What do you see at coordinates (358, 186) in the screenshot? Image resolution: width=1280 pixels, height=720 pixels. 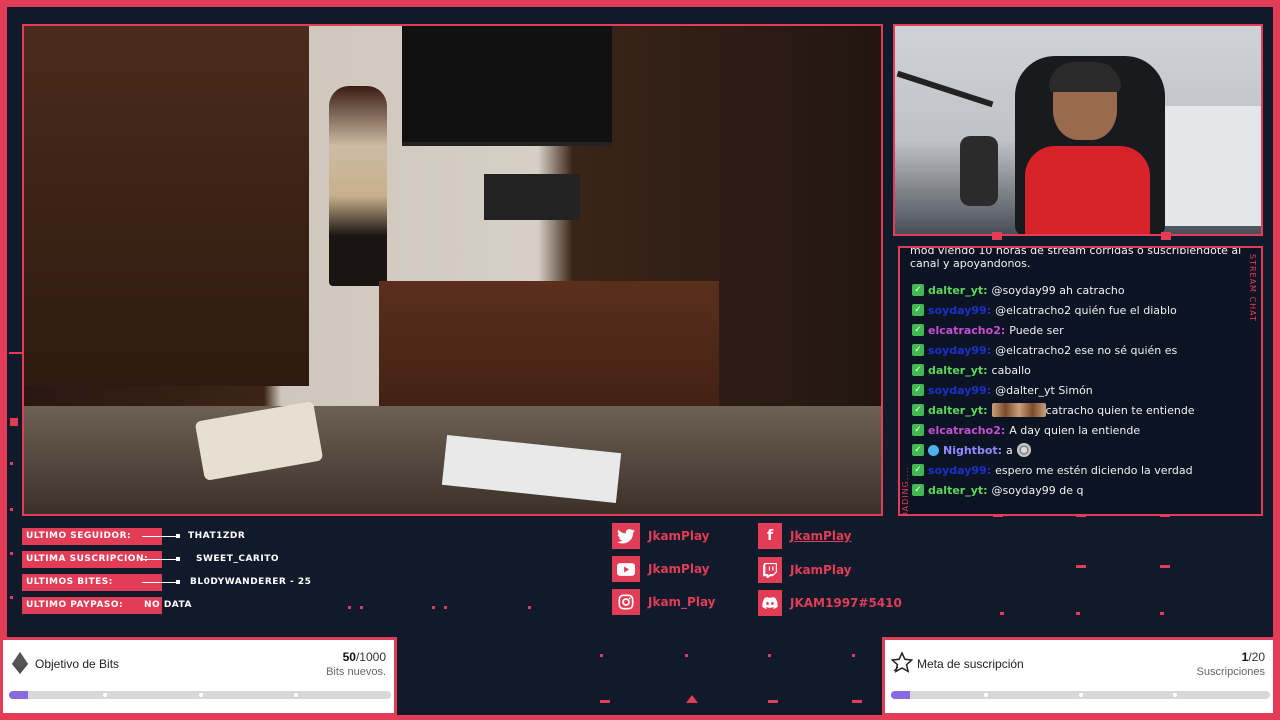 I see `scene-person` at bounding box center [358, 186].